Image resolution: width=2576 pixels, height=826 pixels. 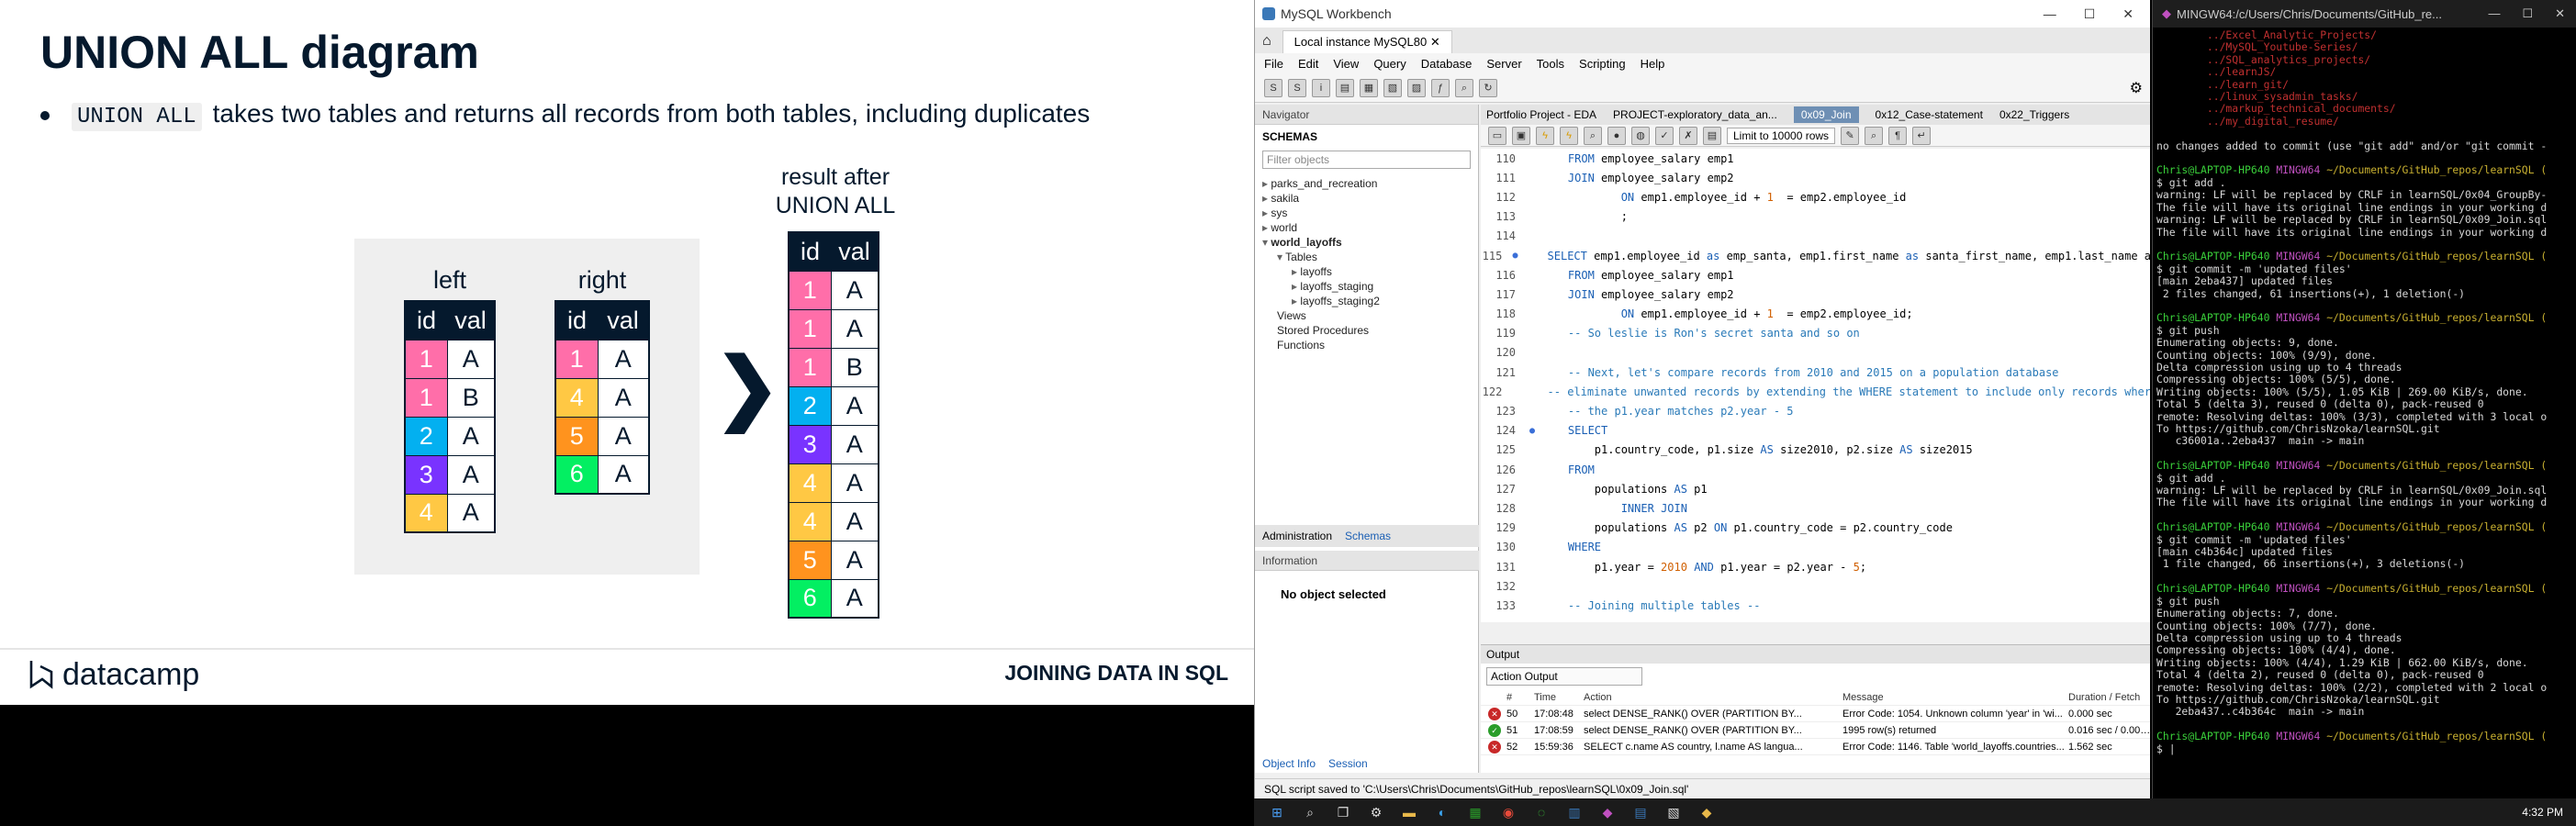 What do you see at coordinates (1368, 536) in the screenshot?
I see `tab-schemas: Schemas` at bounding box center [1368, 536].